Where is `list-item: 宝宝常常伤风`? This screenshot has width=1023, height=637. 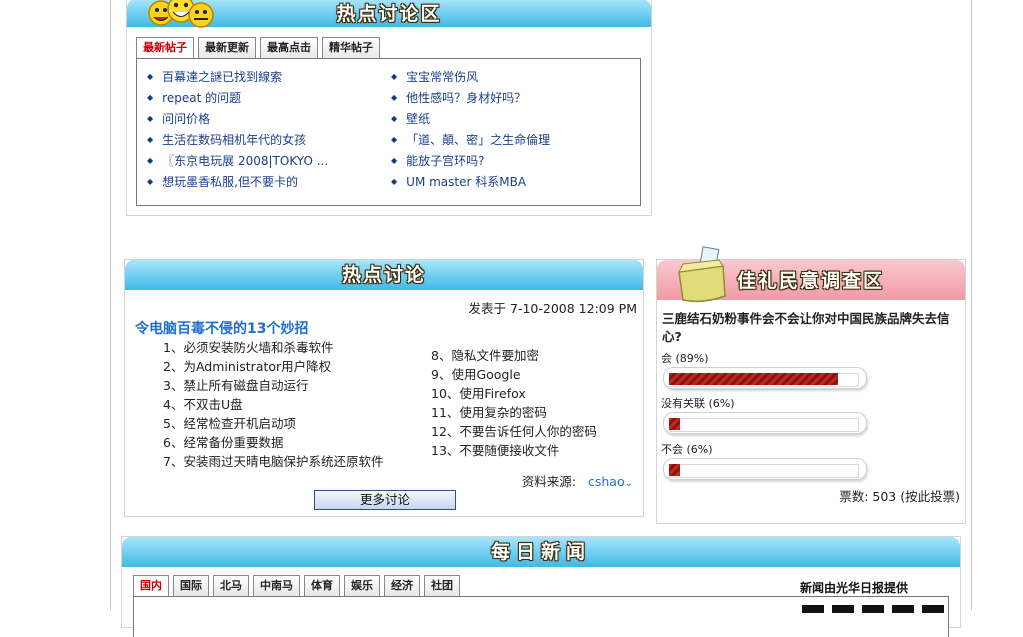
list-item: 宝宝常常伤风 is located at coordinates (470, 77).